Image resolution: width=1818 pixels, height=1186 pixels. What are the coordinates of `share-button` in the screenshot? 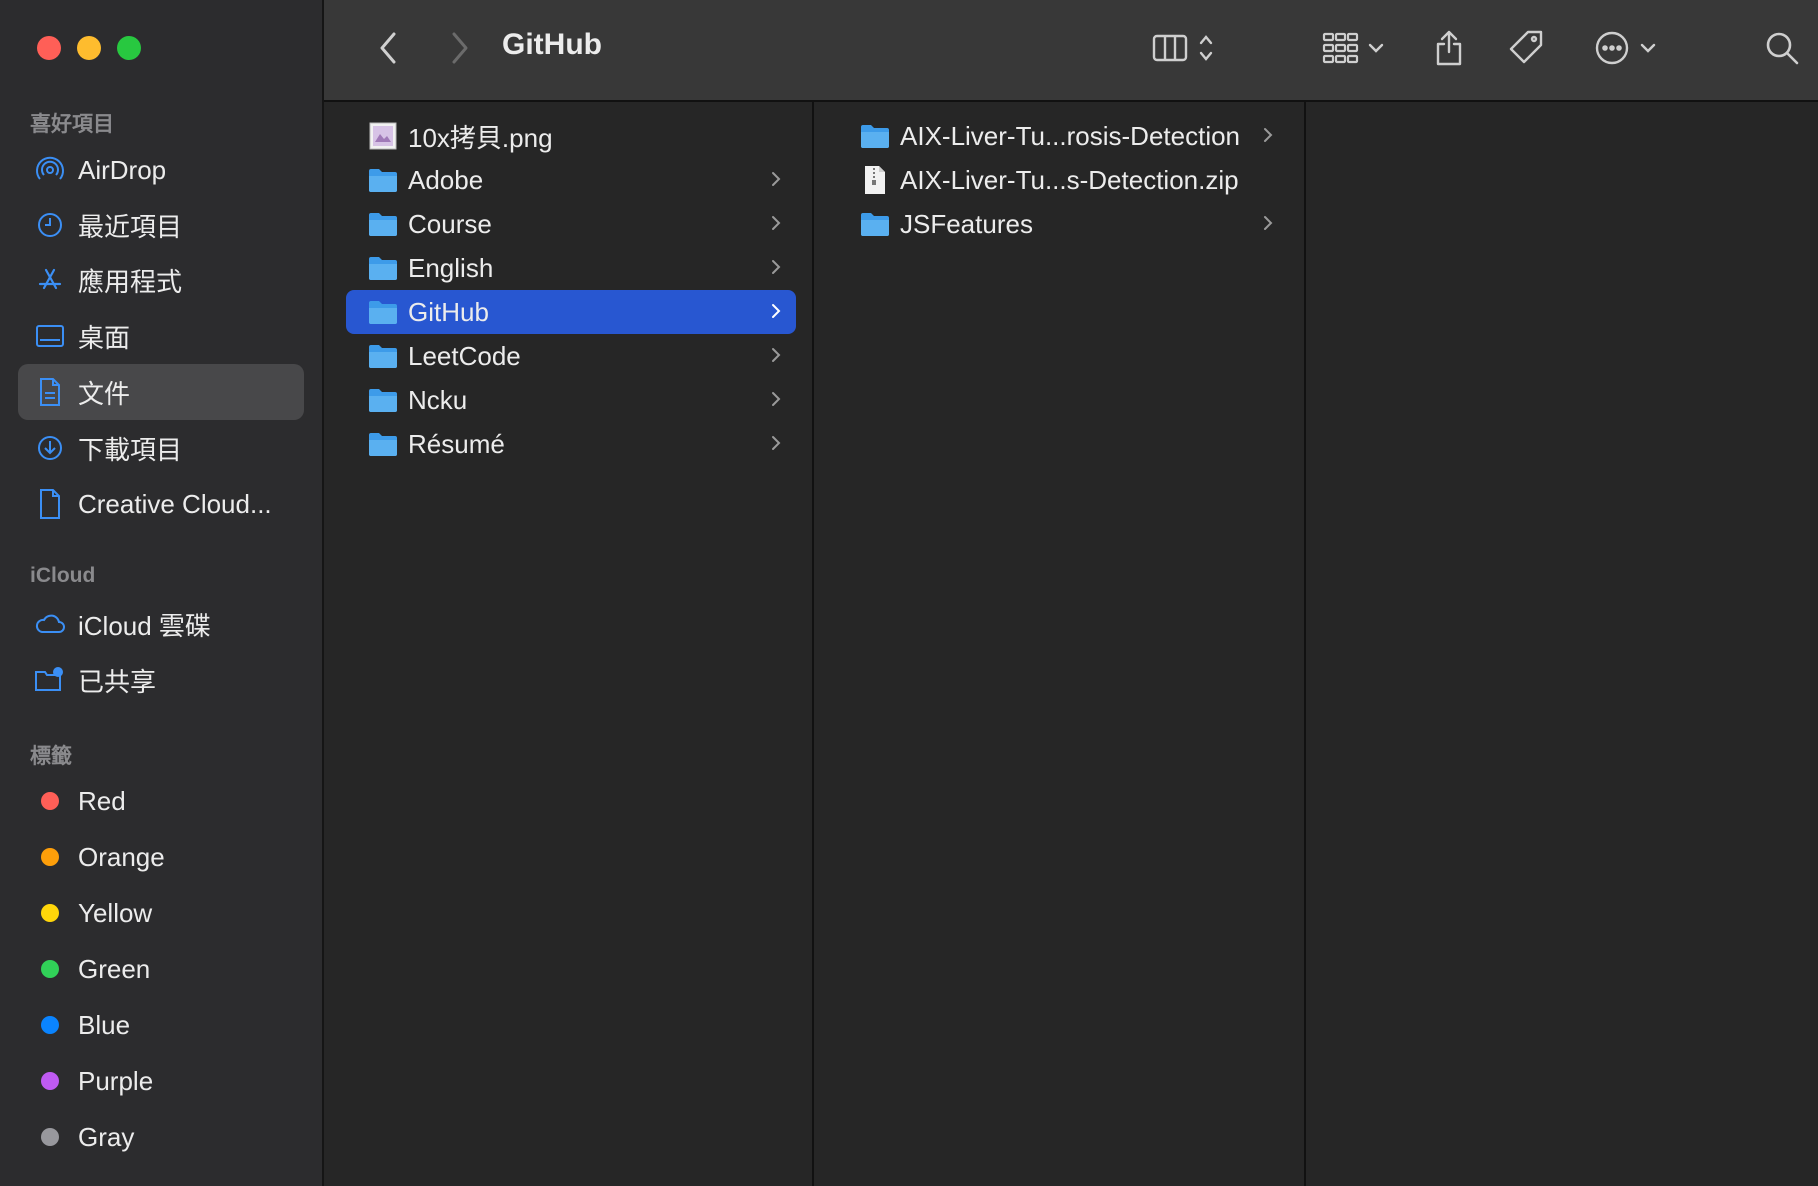 It's located at (1449, 50).